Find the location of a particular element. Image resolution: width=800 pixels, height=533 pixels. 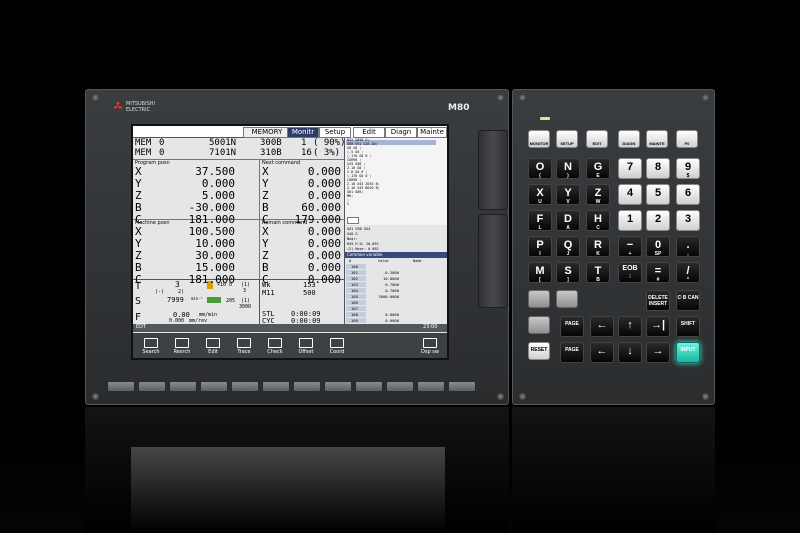

arrow-right-key: → is located at coordinates (658, 352).